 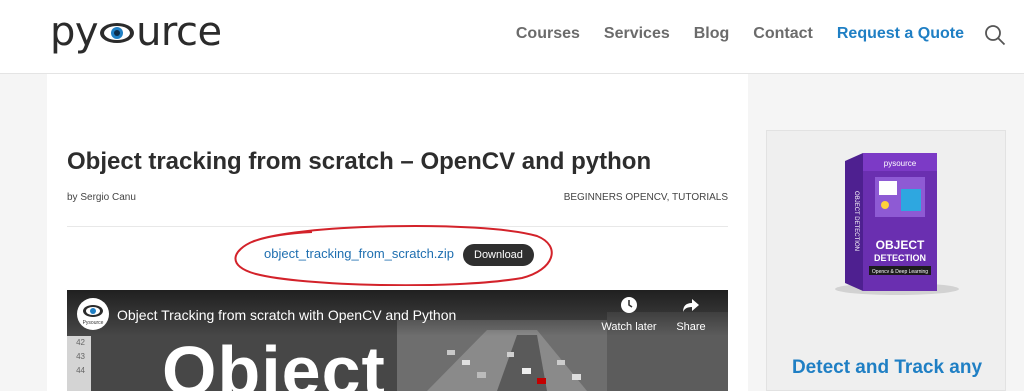 I want to click on download-file-link: object_tracking_from_scratch.zip, so click(x=359, y=253).